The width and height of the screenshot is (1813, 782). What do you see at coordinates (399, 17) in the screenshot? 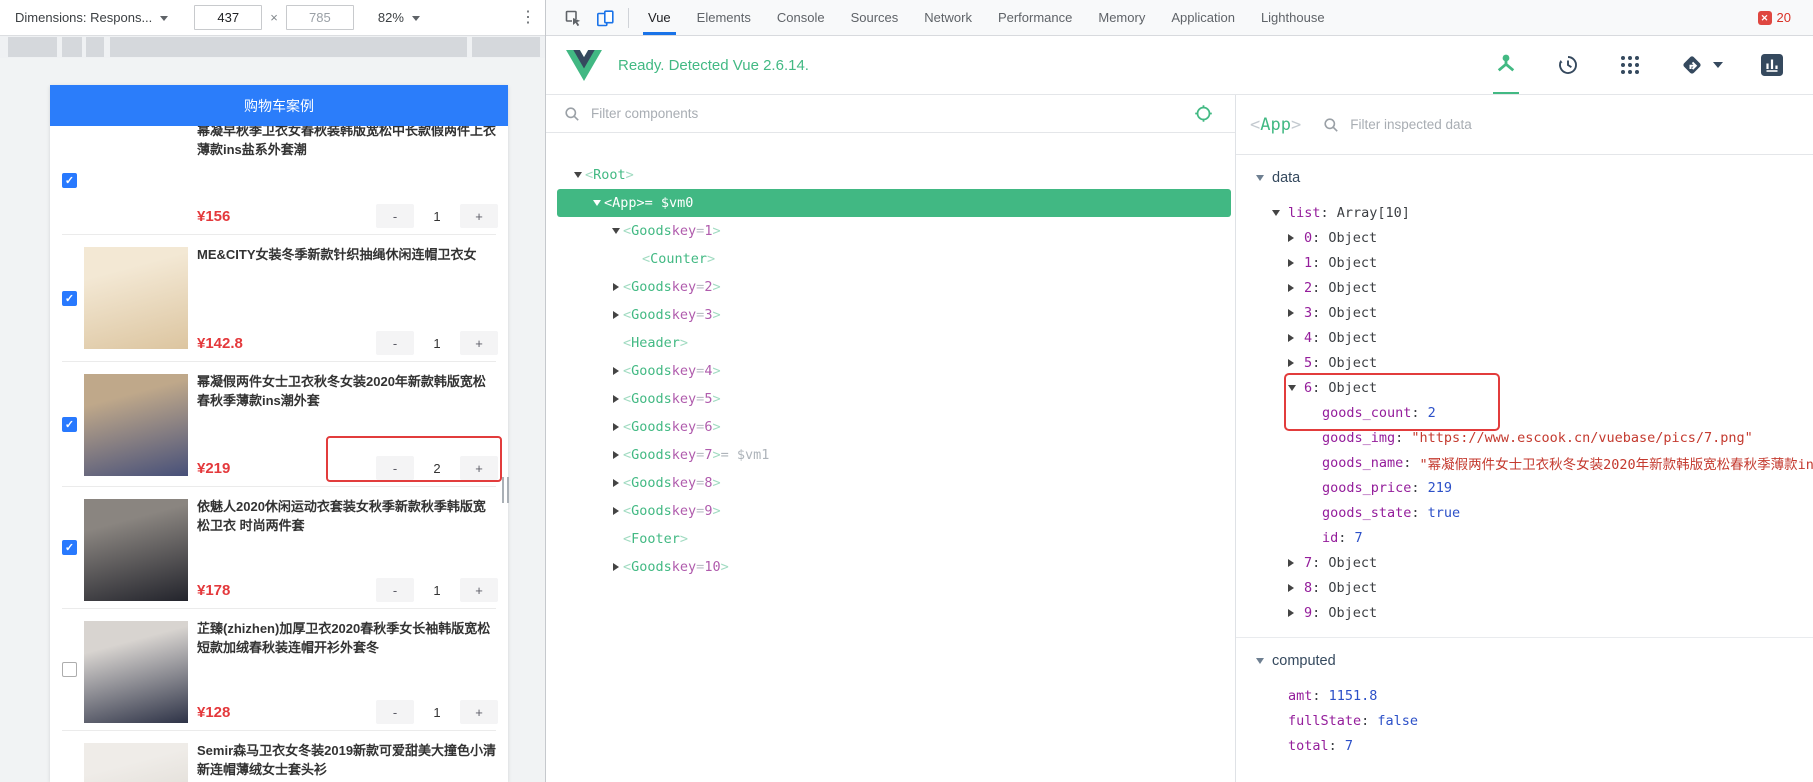
I see `zoom-dropdown: 82%` at bounding box center [399, 17].